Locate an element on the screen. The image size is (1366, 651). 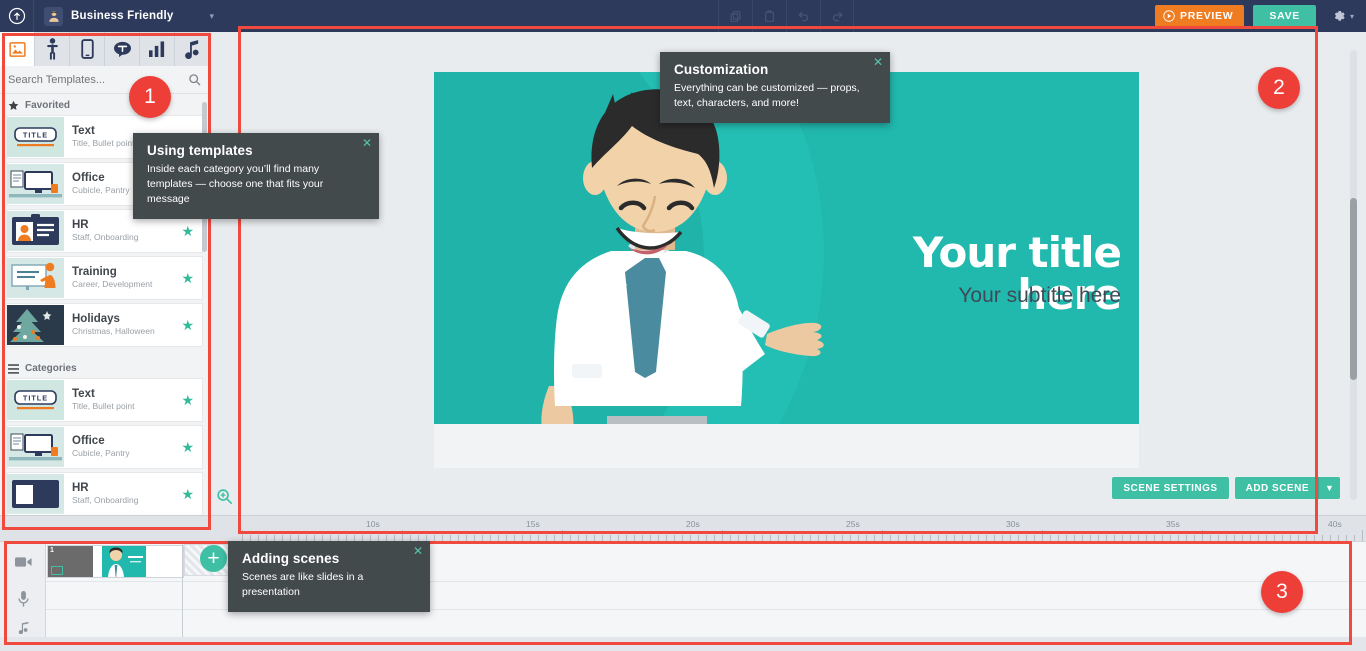
tab-charts is located at coordinates (157, 49).